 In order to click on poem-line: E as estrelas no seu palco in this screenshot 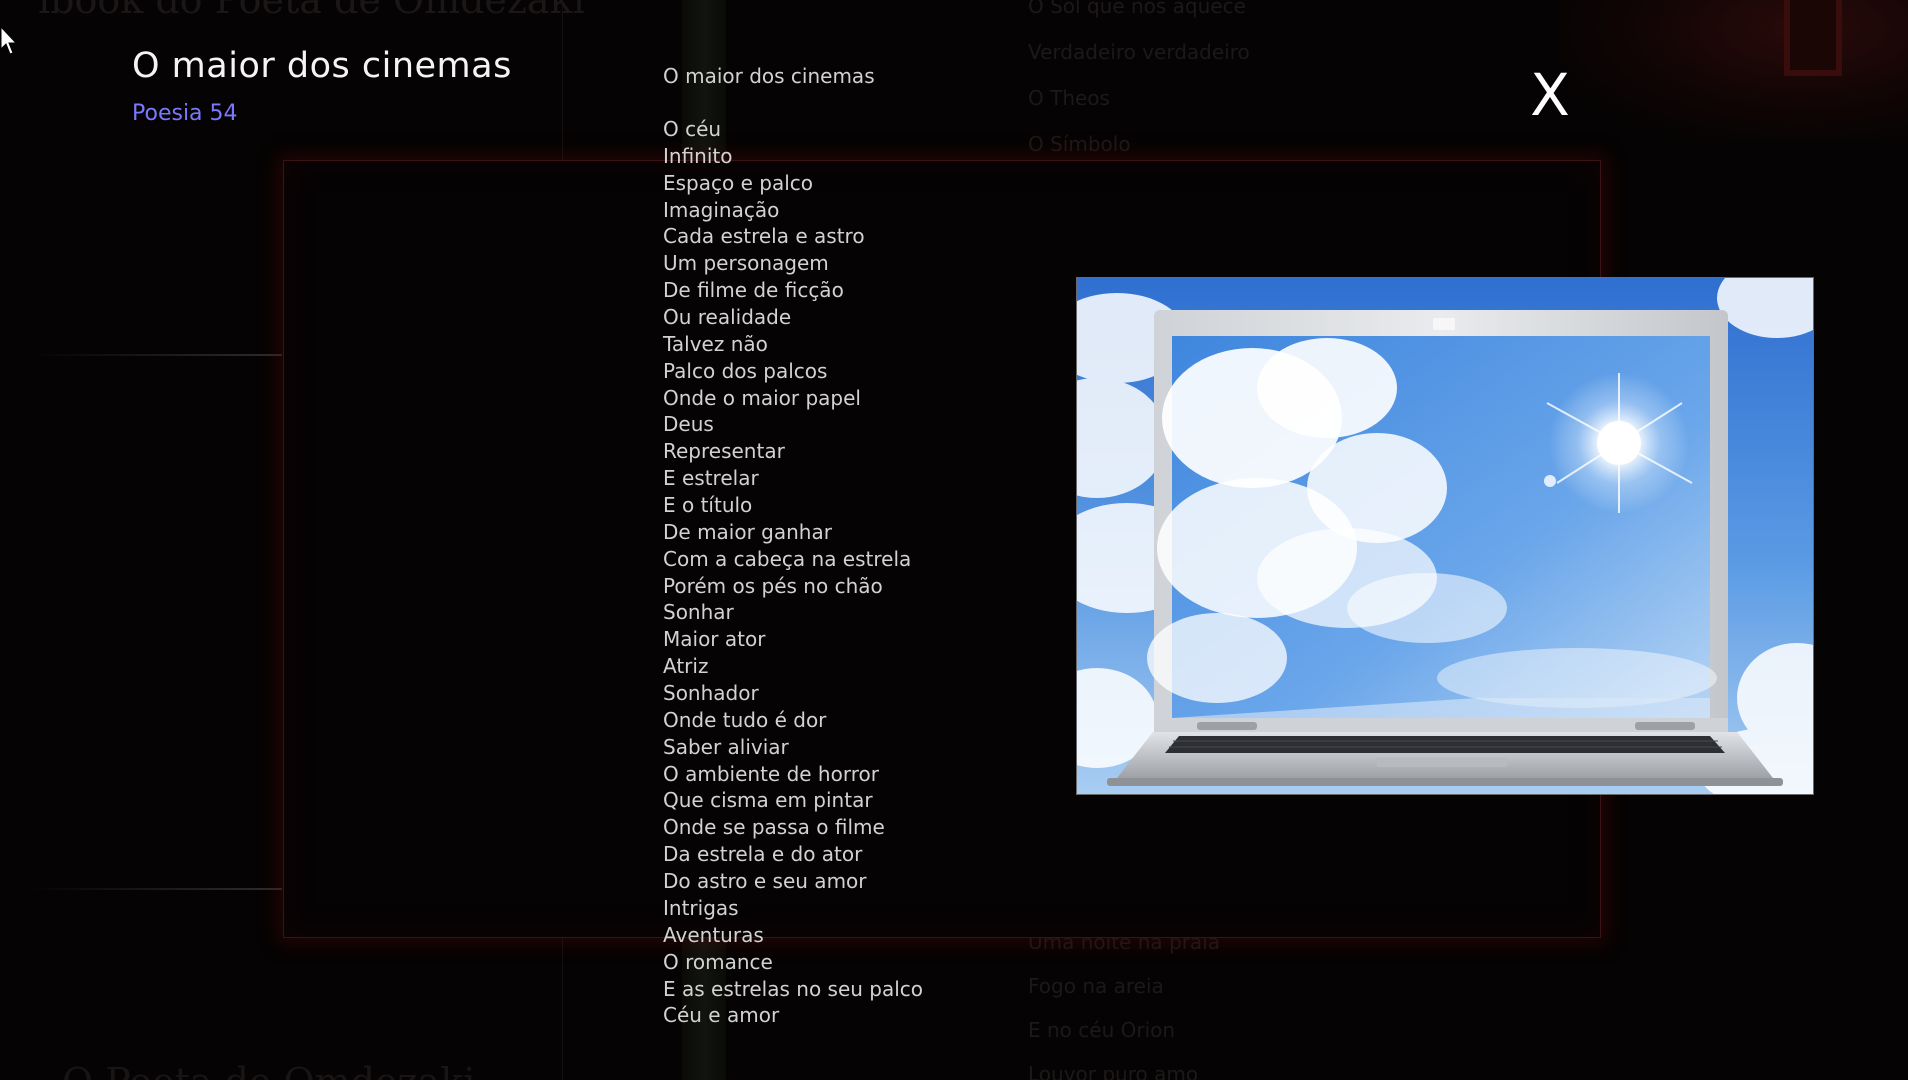, I will do `click(793, 988)`.